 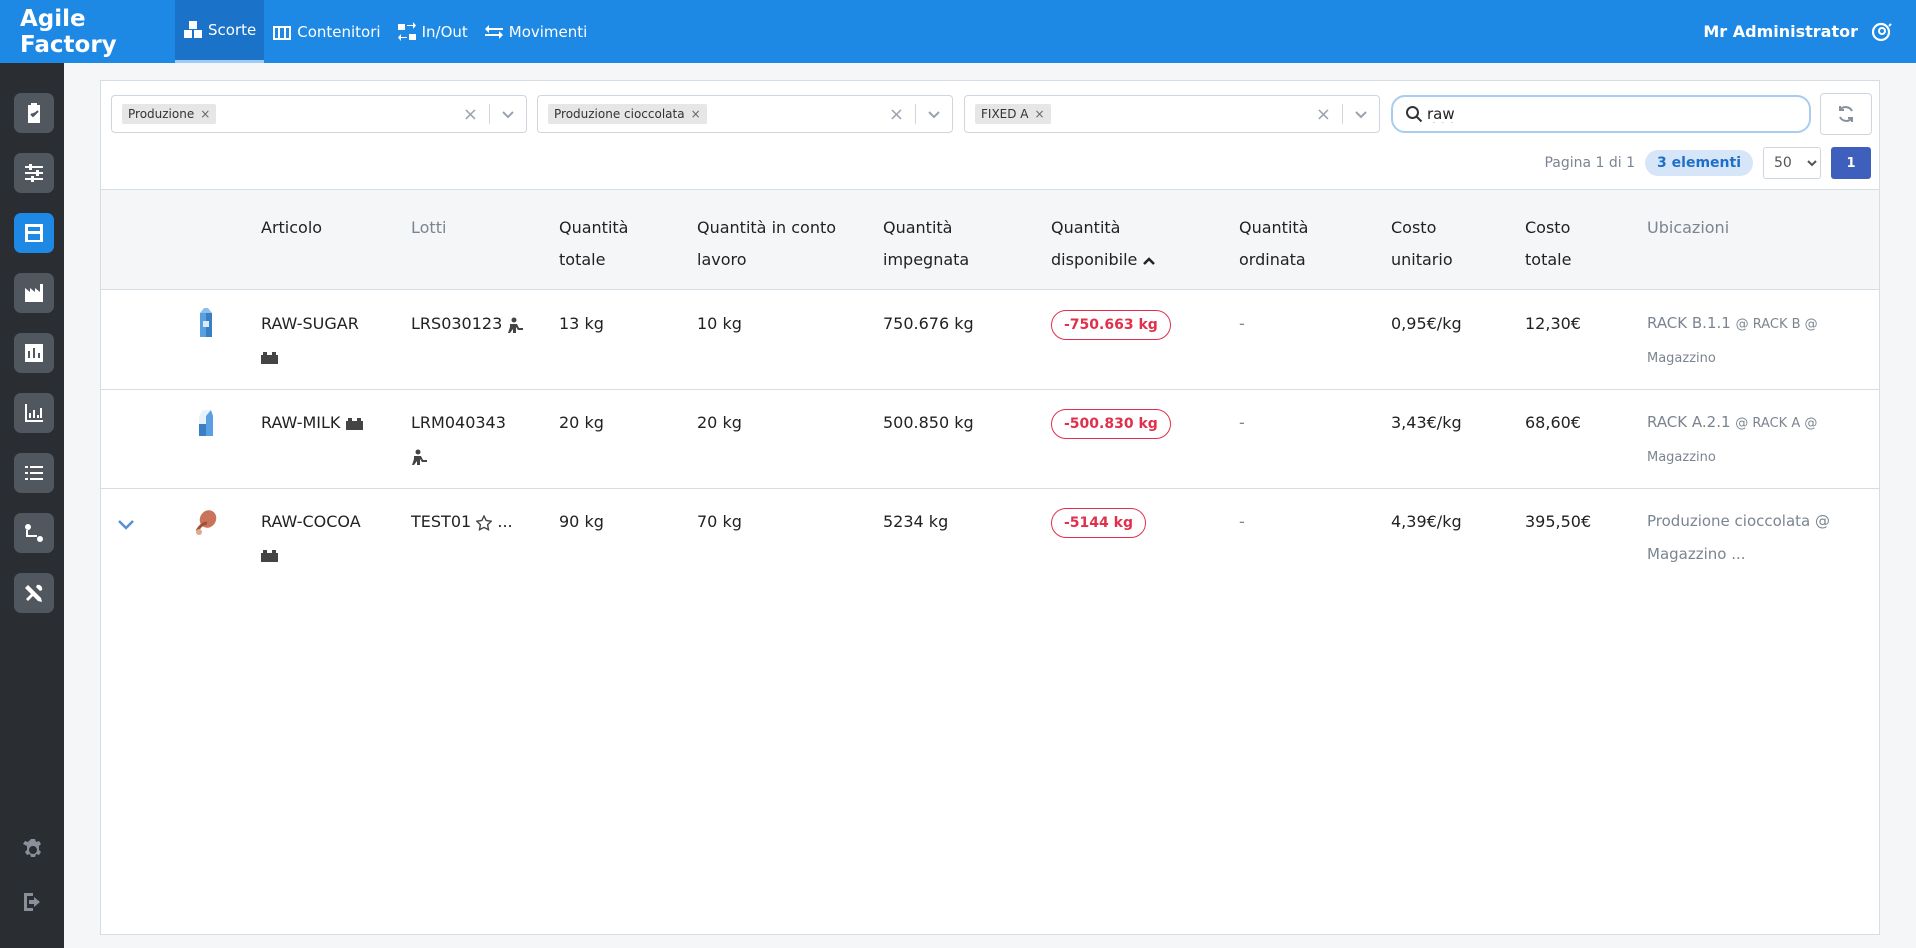 I want to click on qty-conto-lavoro: 20 kg, so click(x=719, y=422).